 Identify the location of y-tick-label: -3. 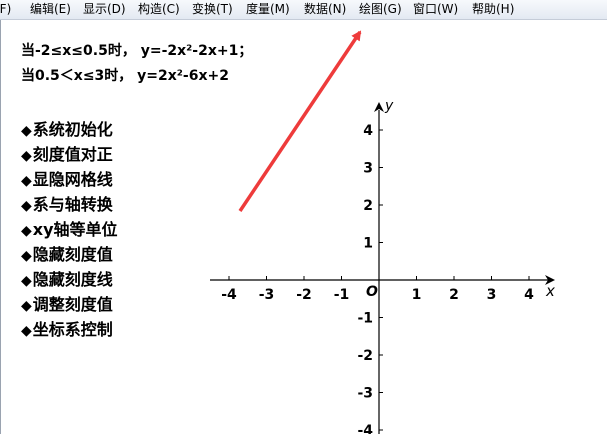
(365, 394).